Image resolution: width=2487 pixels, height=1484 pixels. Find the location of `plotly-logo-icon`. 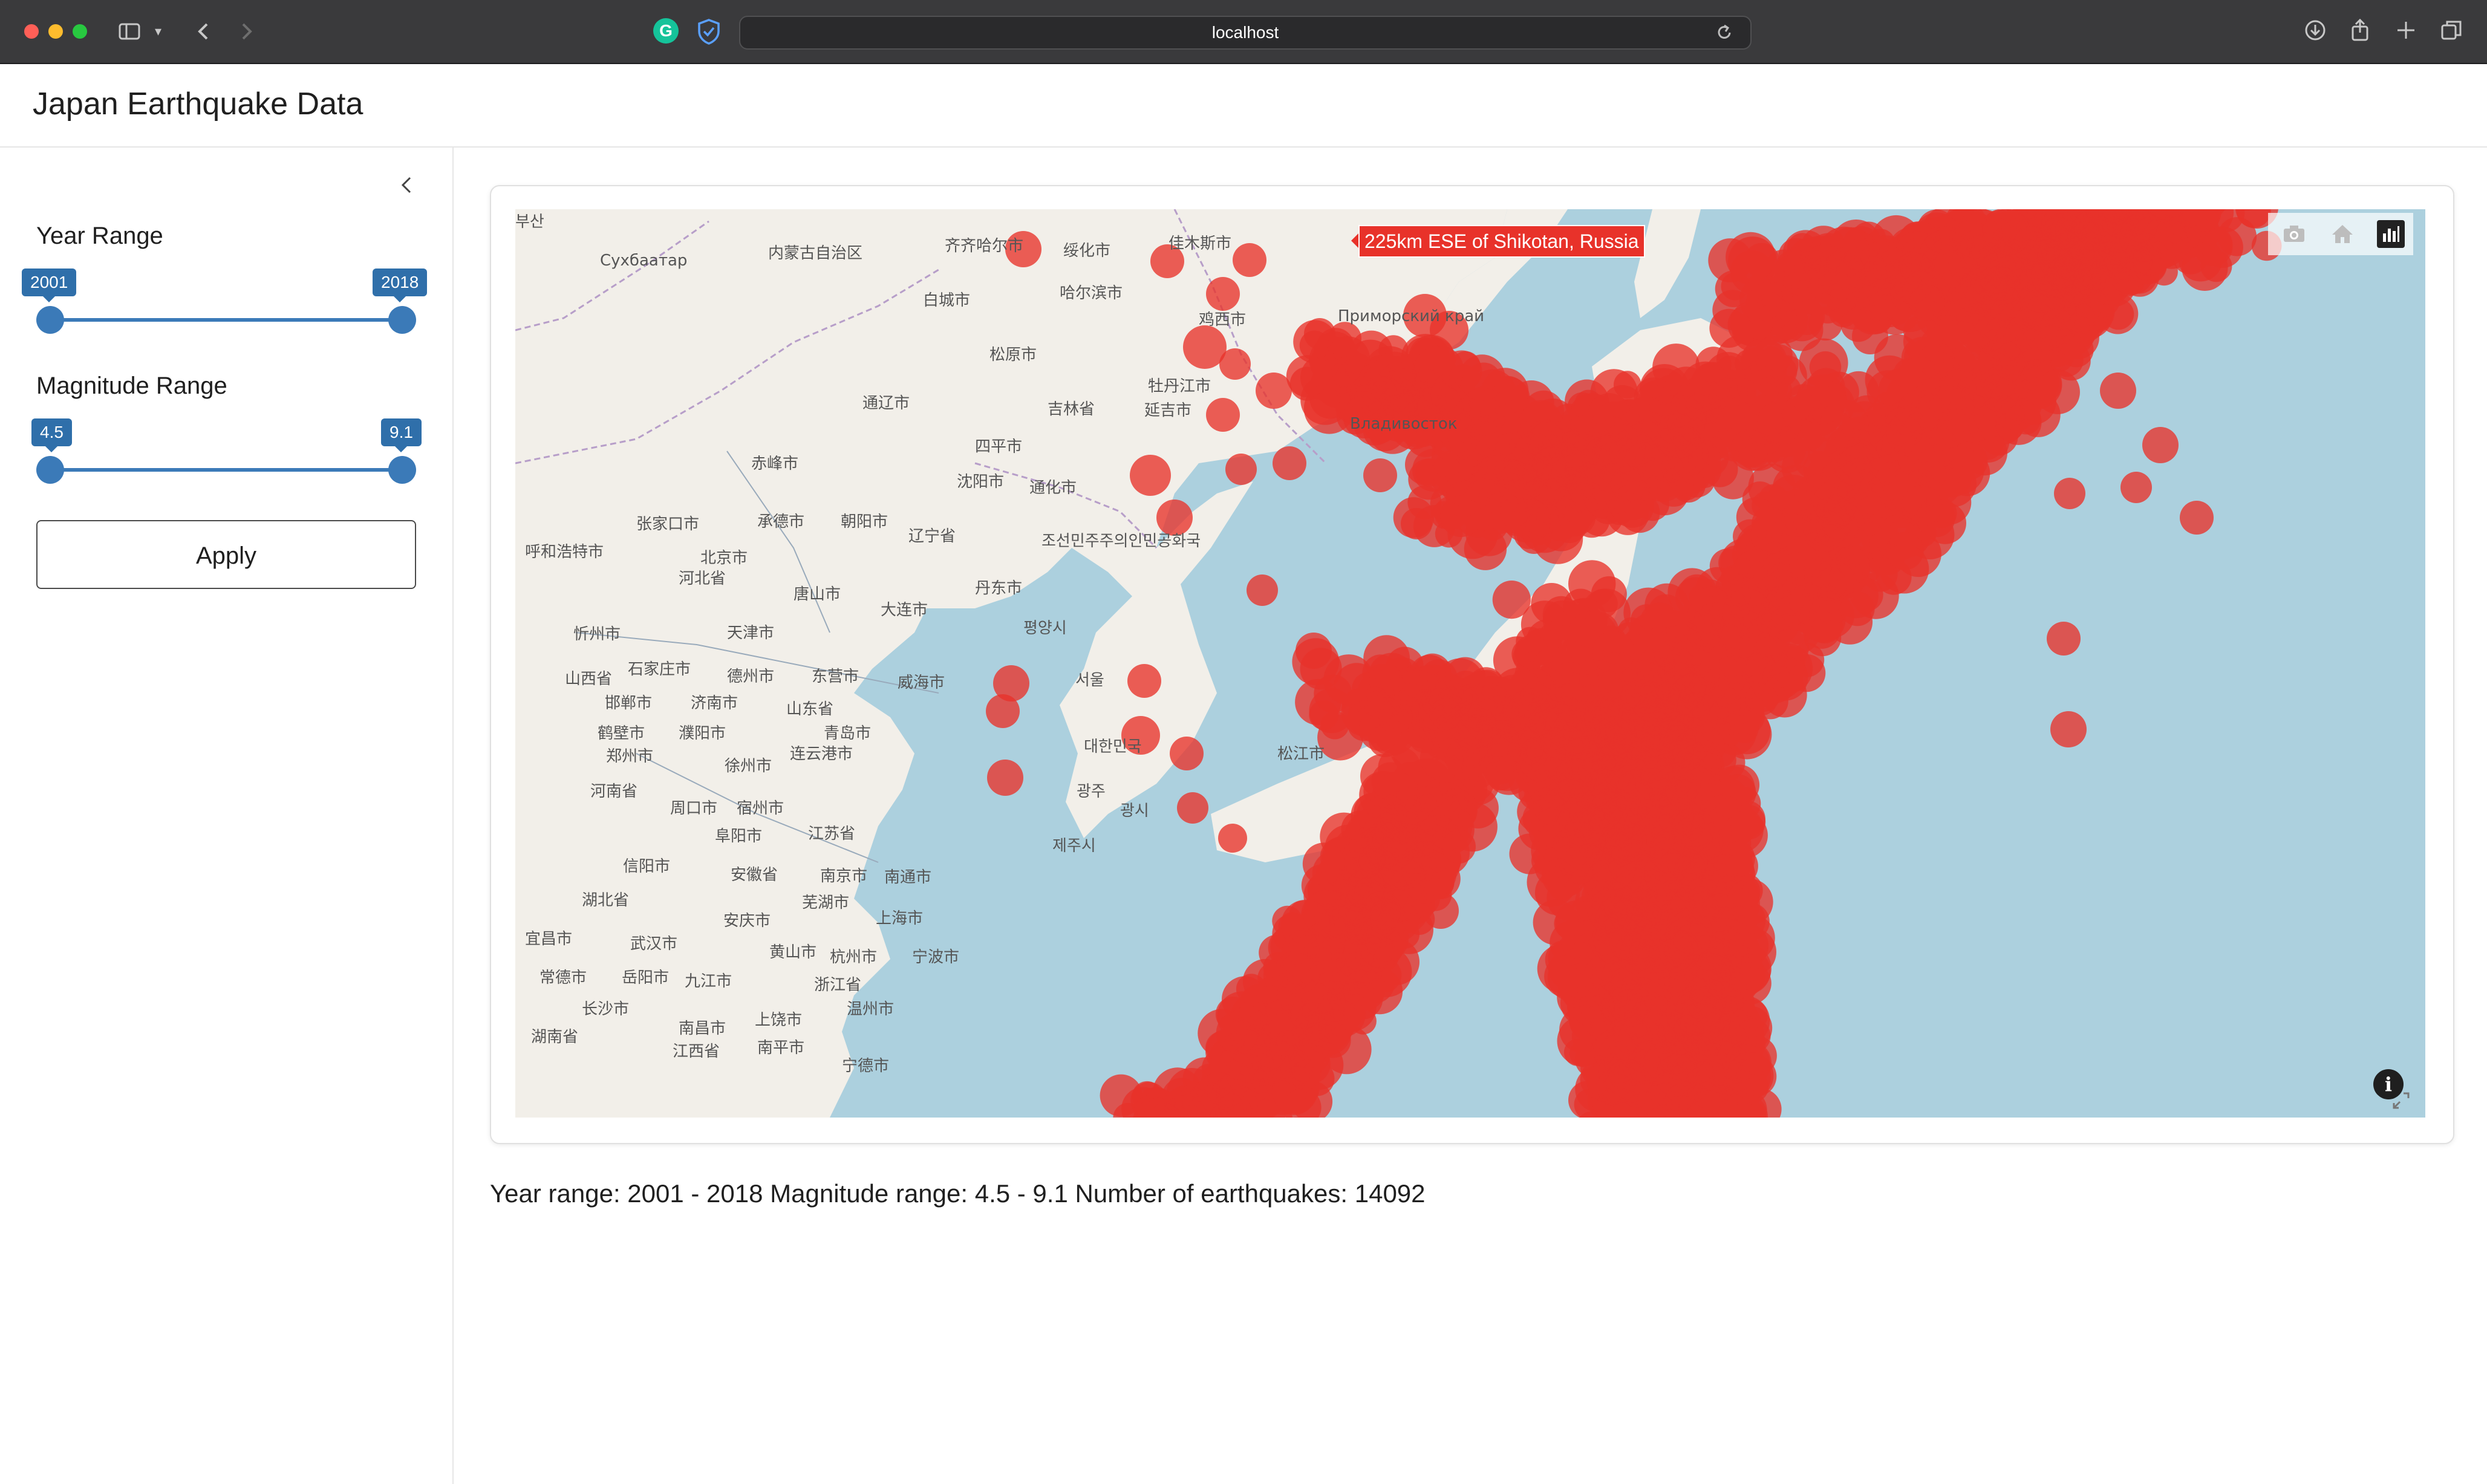

plotly-logo-icon is located at coordinates (2391, 234).